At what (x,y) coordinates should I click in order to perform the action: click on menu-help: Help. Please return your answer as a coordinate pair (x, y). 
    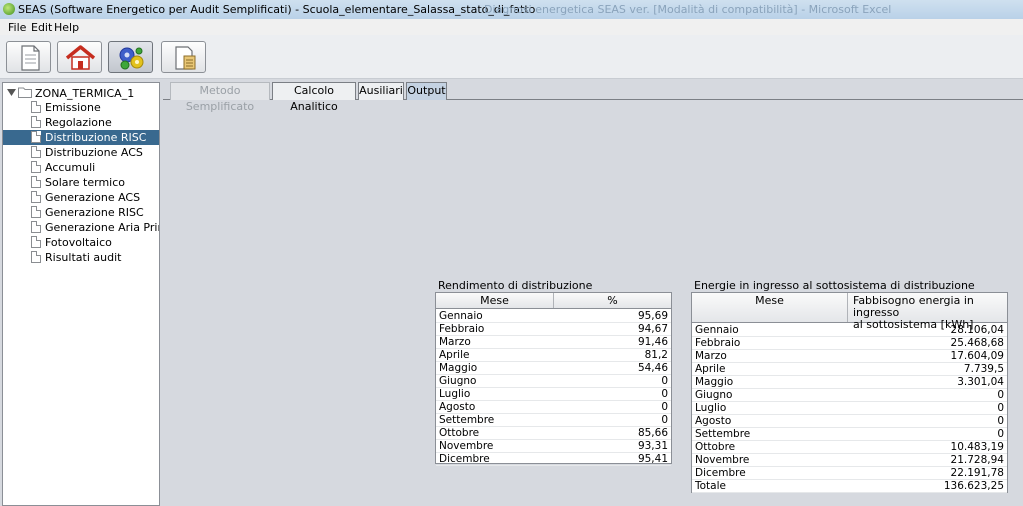
    Looking at the image, I should click on (66, 27).